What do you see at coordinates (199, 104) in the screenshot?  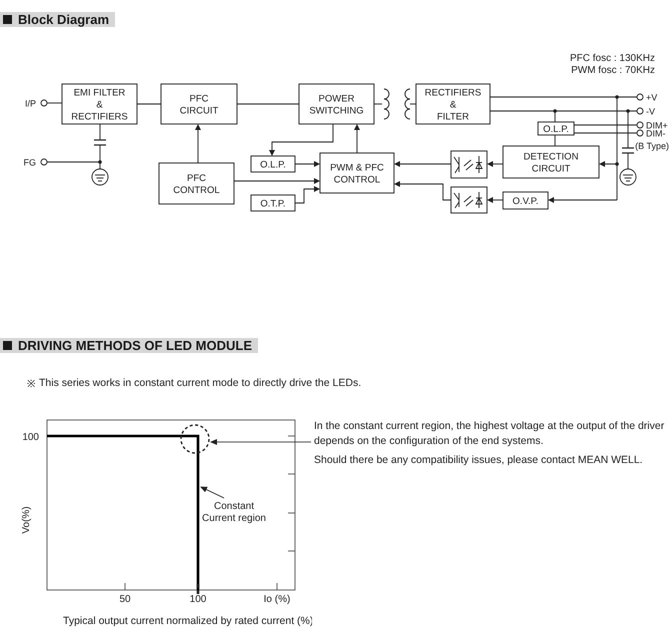 I see `pfc-circuit-block: PFC CIRCUIT` at bounding box center [199, 104].